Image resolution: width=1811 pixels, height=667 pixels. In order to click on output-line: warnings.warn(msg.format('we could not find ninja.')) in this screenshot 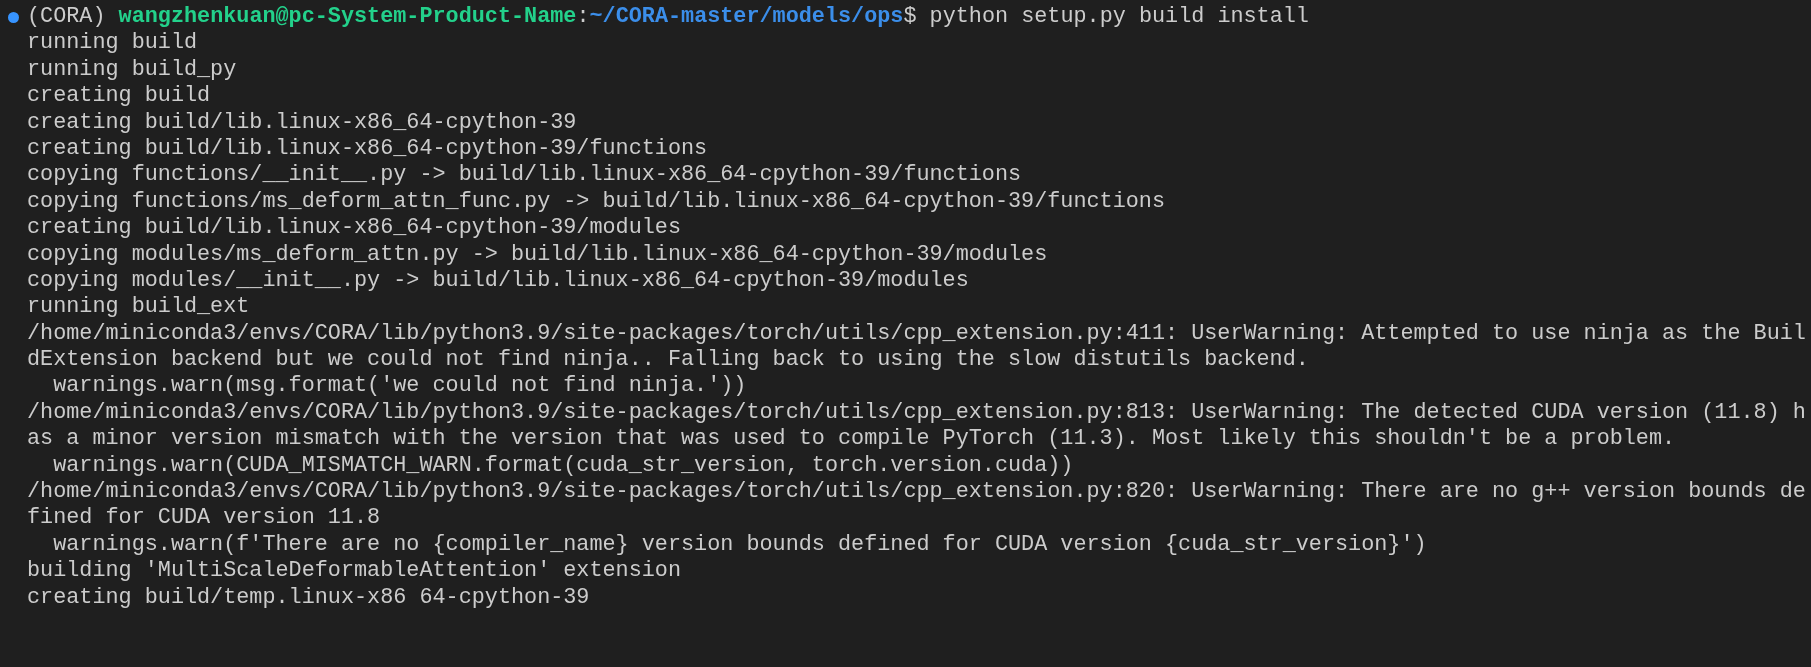, I will do `click(399, 386)`.